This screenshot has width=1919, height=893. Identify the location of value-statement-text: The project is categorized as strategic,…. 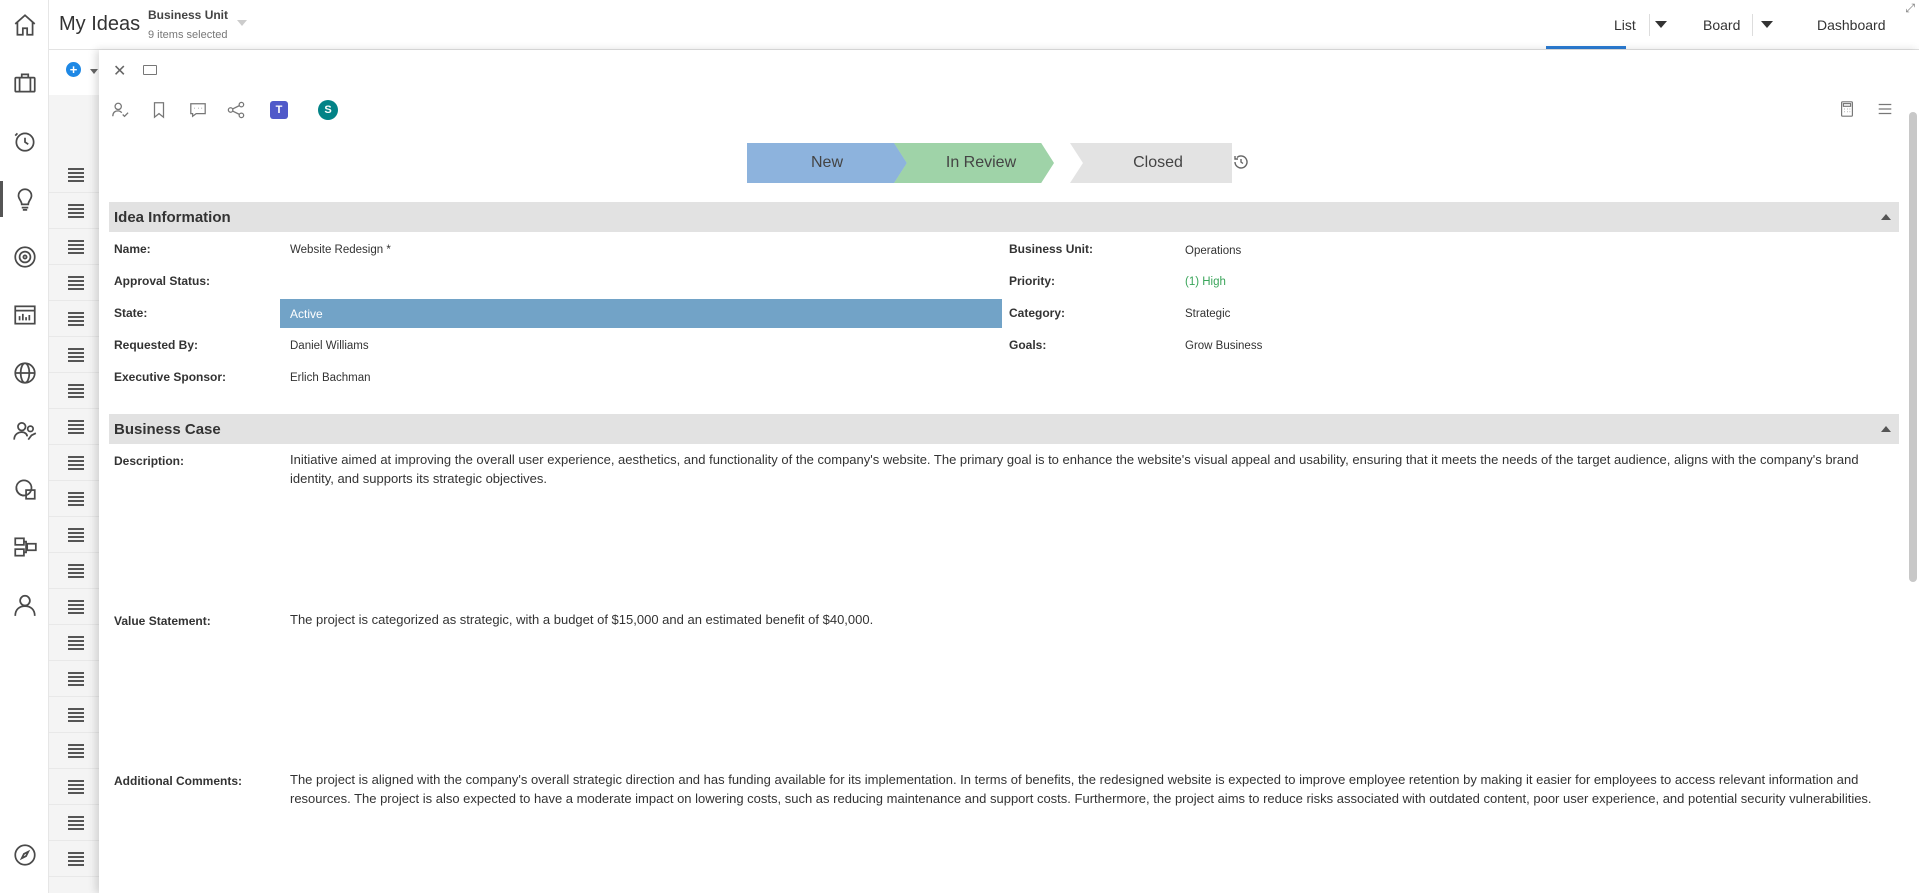
(1090, 619).